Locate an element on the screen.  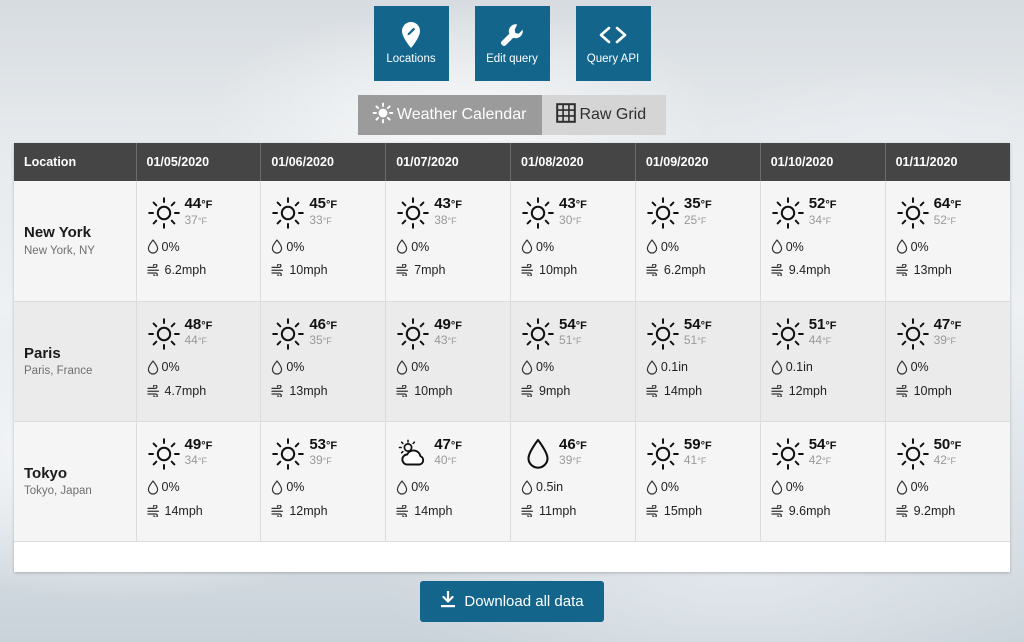
grid-icon is located at coordinates (566, 115).